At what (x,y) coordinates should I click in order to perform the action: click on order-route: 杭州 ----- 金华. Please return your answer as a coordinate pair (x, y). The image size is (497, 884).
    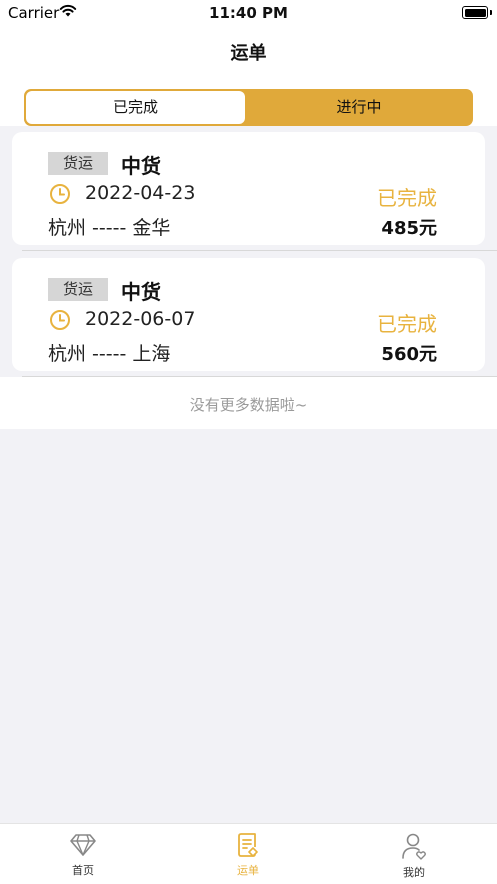
    Looking at the image, I should click on (109, 228).